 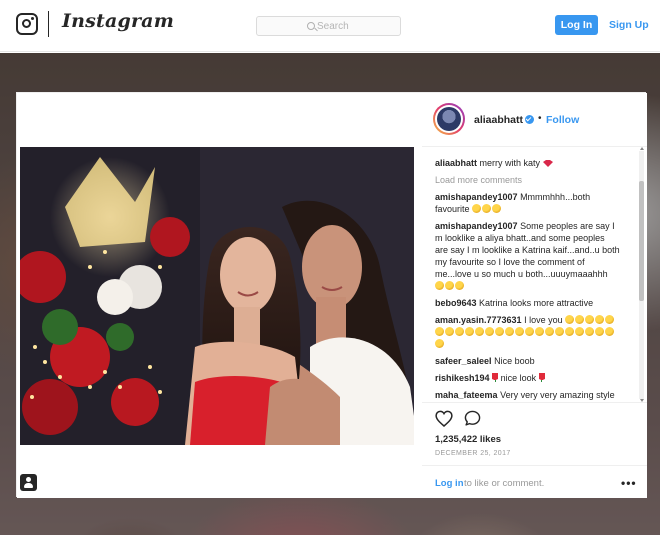 What do you see at coordinates (456, 303) in the screenshot?
I see `comment-user: bebo9643` at bounding box center [456, 303].